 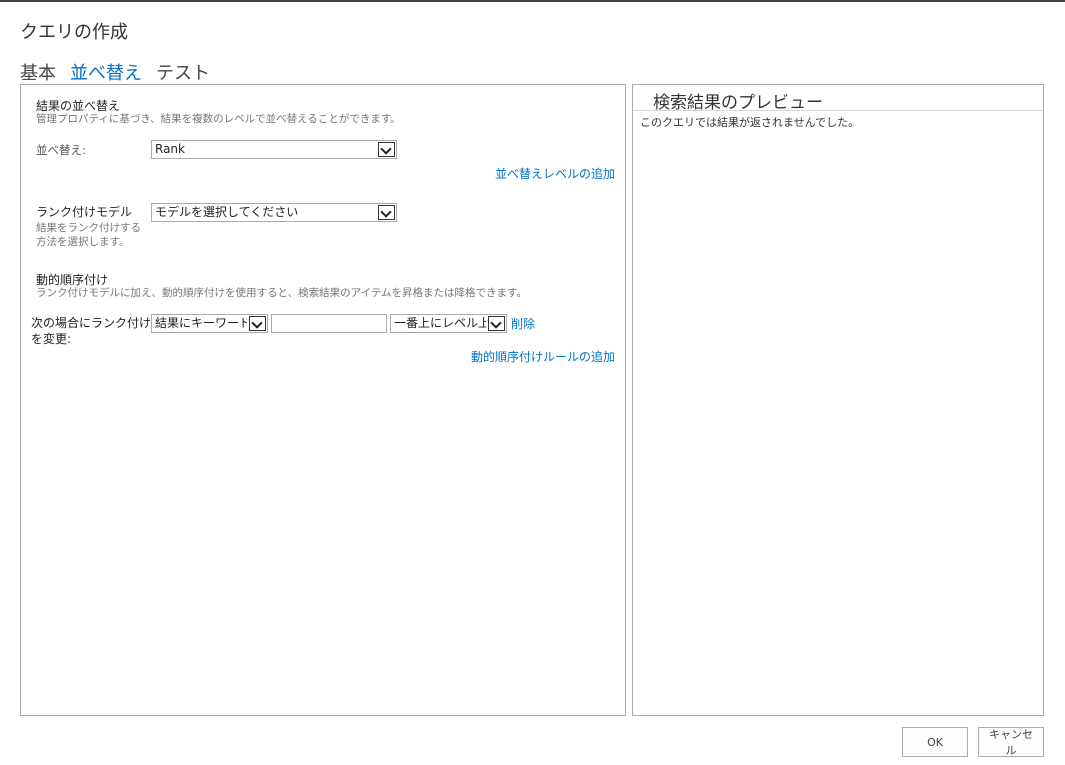 I want to click on keyword-input, so click(x=329, y=323).